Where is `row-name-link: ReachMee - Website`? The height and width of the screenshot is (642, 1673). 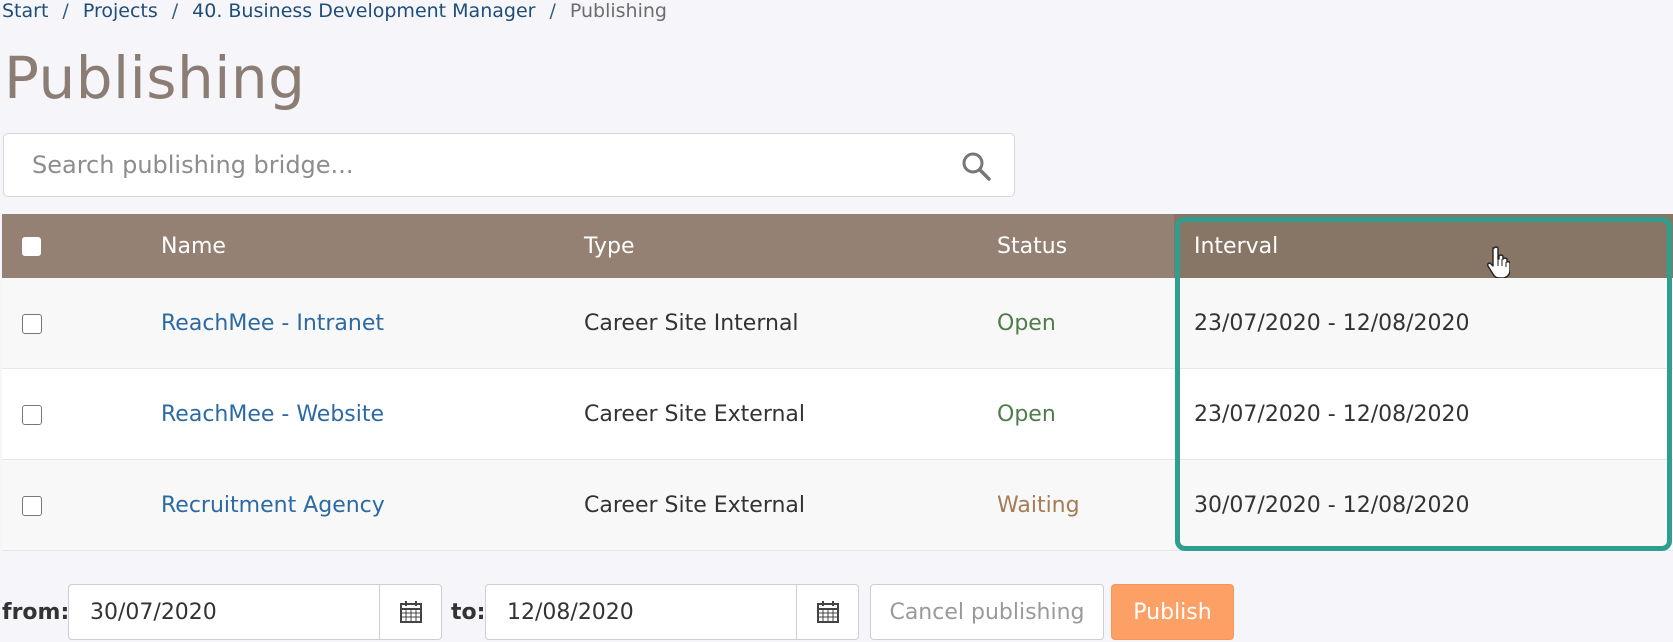
row-name-link: ReachMee - Website is located at coordinates (272, 414).